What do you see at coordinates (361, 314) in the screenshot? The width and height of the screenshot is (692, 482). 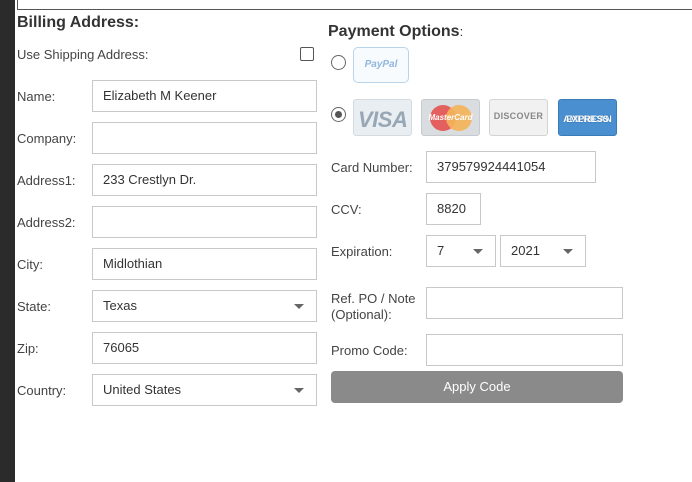 I see `ref-po-label-line2: (Optional):` at bounding box center [361, 314].